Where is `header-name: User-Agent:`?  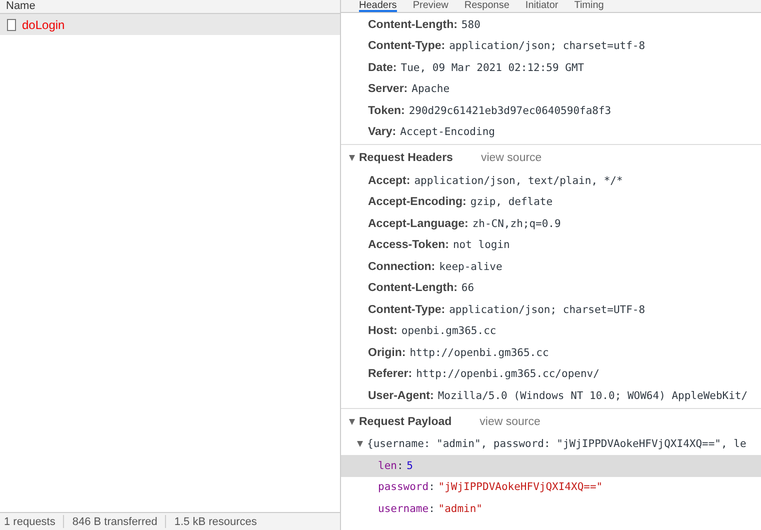
header-name: User-Agent: is located at coordinates (401, 396).